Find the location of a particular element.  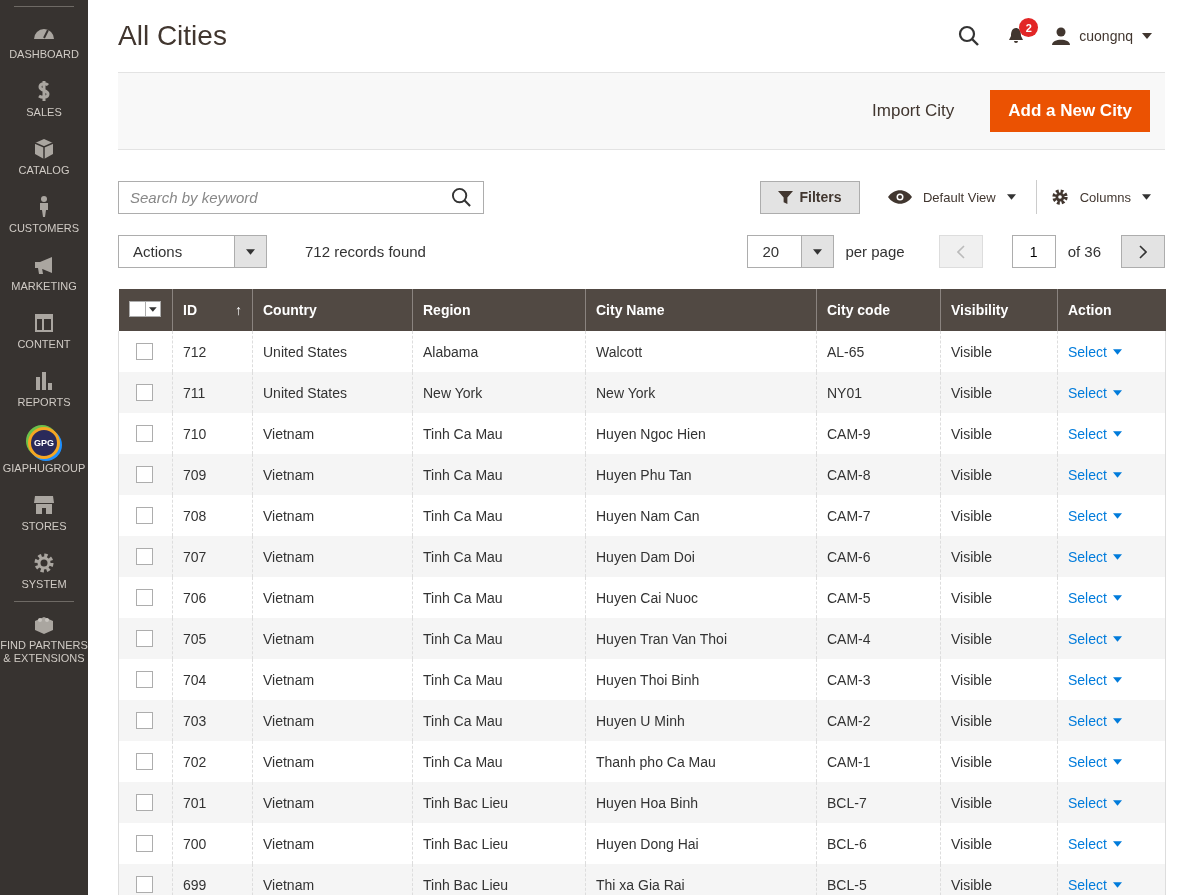

table-cell: Thi xa Gia Rai is located at coordinates (701, 879).